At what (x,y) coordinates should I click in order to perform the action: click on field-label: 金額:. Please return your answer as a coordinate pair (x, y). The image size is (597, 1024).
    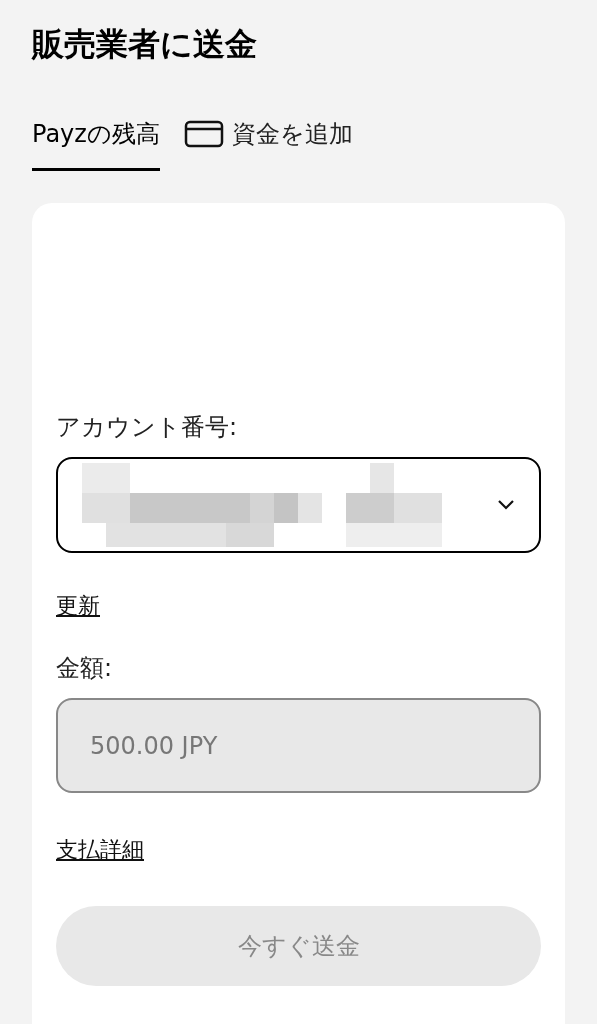
    Looking at the image, I should click on (85, 668).